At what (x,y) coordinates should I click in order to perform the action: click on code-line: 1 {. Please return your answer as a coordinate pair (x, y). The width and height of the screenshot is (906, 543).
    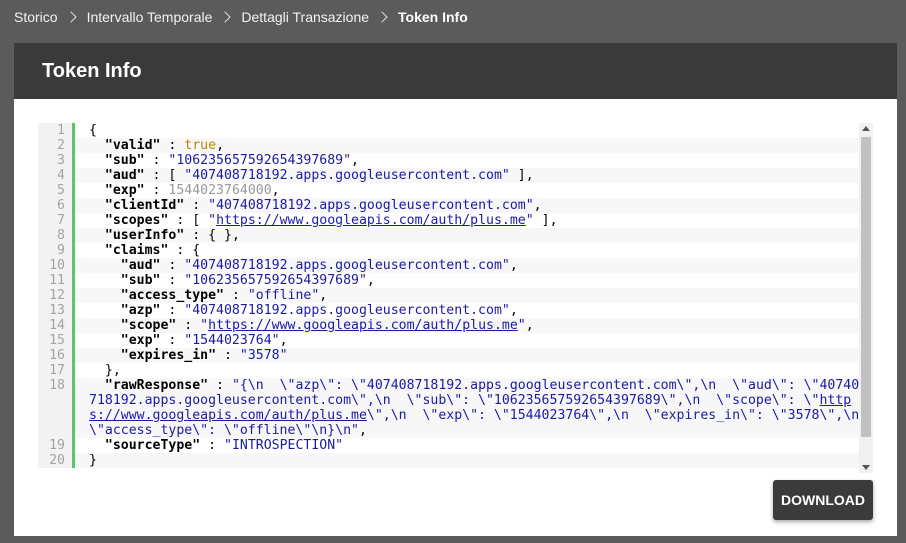
    Looking at the image, I should click on (455, 130).